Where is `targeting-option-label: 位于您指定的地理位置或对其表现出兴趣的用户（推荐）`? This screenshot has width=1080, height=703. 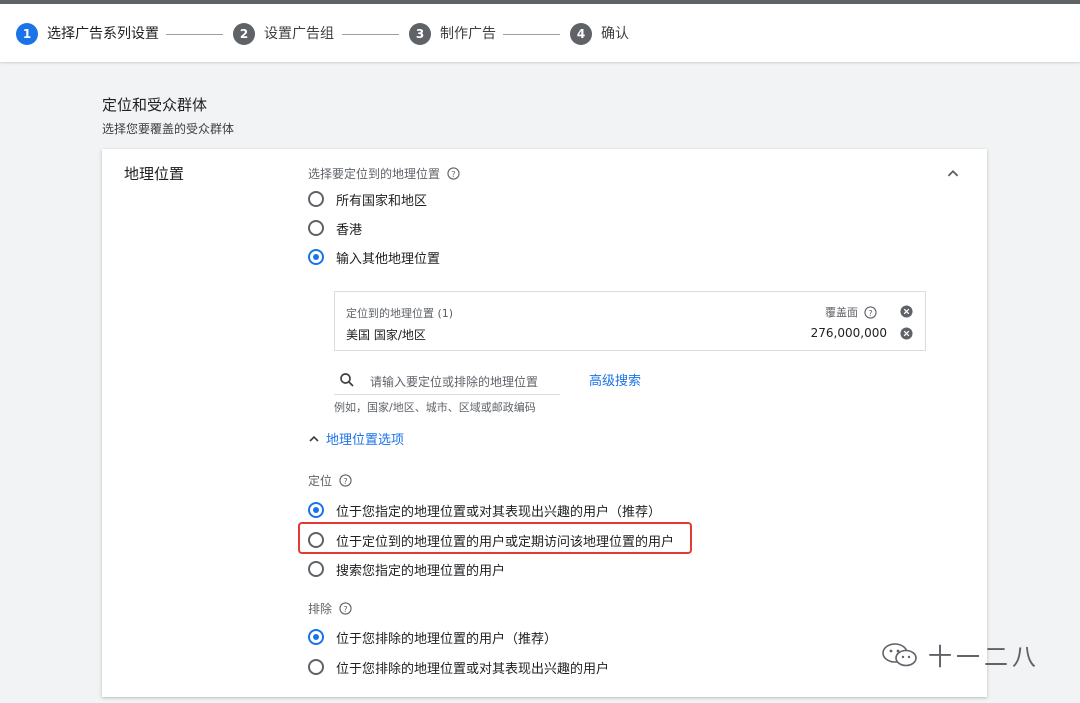 targeting-option-label: 位于您指定的地理位置或对其表现出兴趣的用户（推荐） is located at coordinates (499, 512).